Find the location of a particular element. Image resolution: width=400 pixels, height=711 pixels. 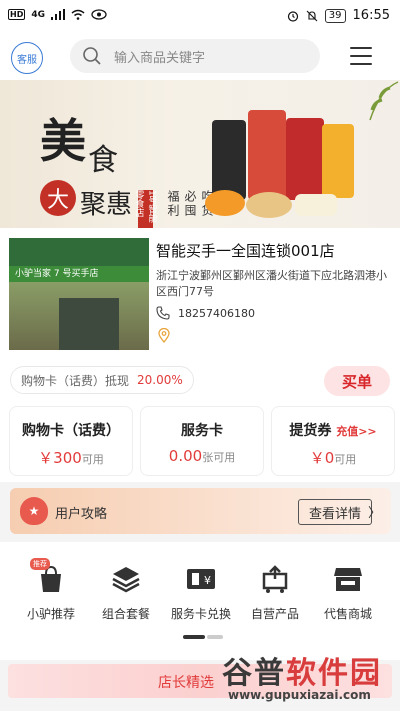

chevron-right-icon: 〉 is located at coordinates (374, 513).